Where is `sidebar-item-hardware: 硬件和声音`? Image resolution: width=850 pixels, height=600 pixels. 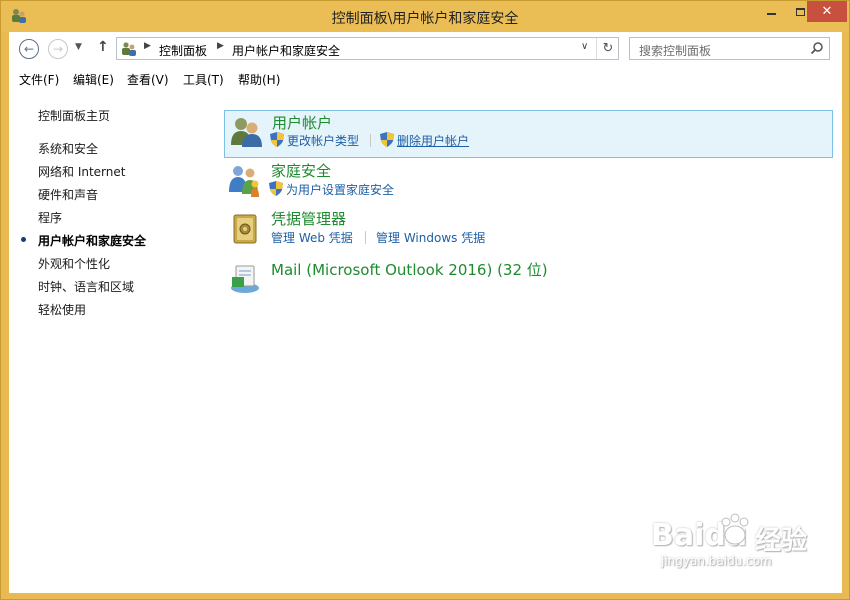 sidebar-item-hardware: 硬件和声音 is located at coordinates (68, 194).